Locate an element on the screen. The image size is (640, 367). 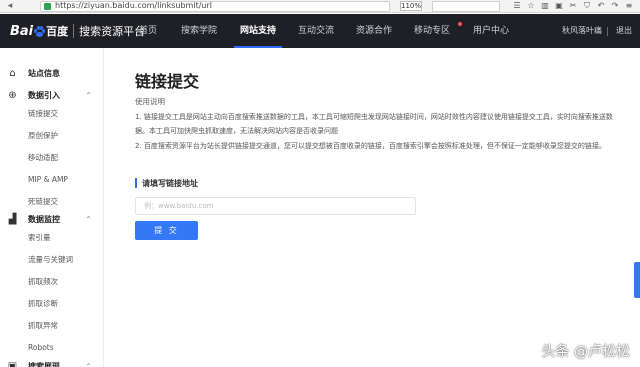
sidebar-item-mip-amp: MIP & AMP is located at coordinates (48, 180).